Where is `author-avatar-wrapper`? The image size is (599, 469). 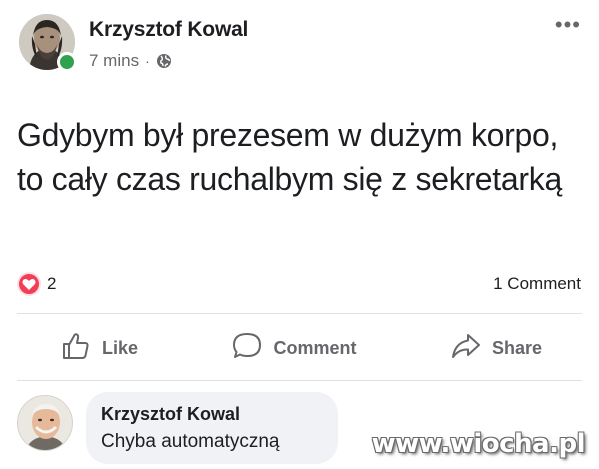 author-avatar-wrapper is located at coordinates (48, 43).